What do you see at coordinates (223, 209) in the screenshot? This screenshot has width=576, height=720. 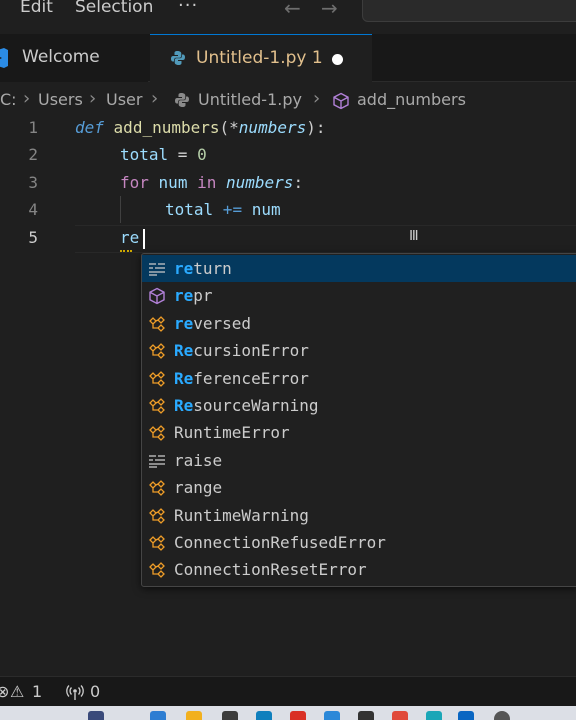 I see `code-text: total += num` at bounding box center [223, 209].